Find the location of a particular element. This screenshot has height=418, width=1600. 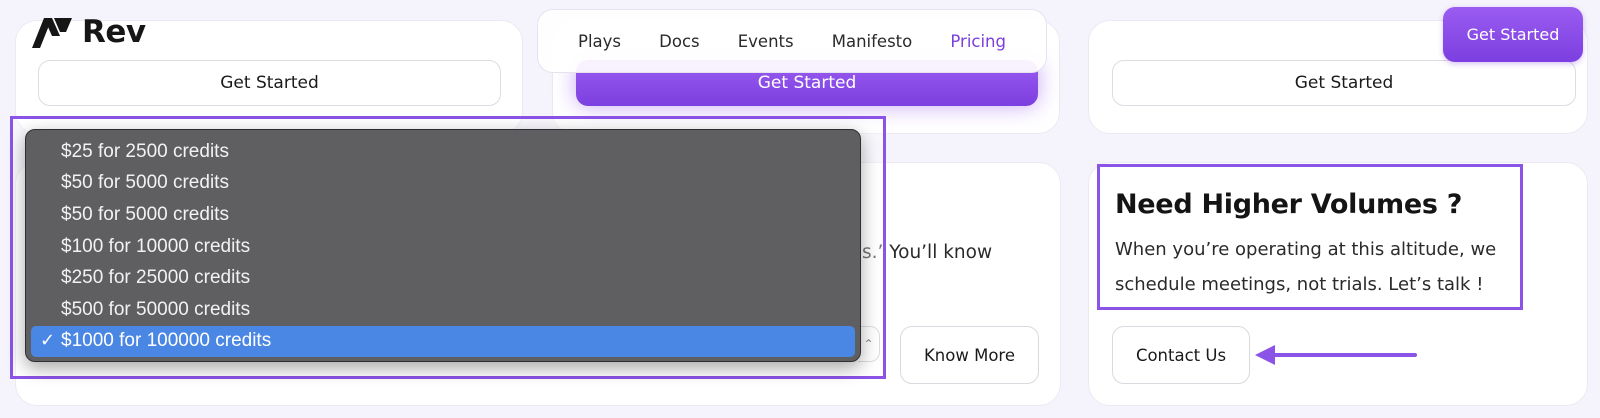

plan-1-get-started-button: Get Started is located at coordinates (269, 83).